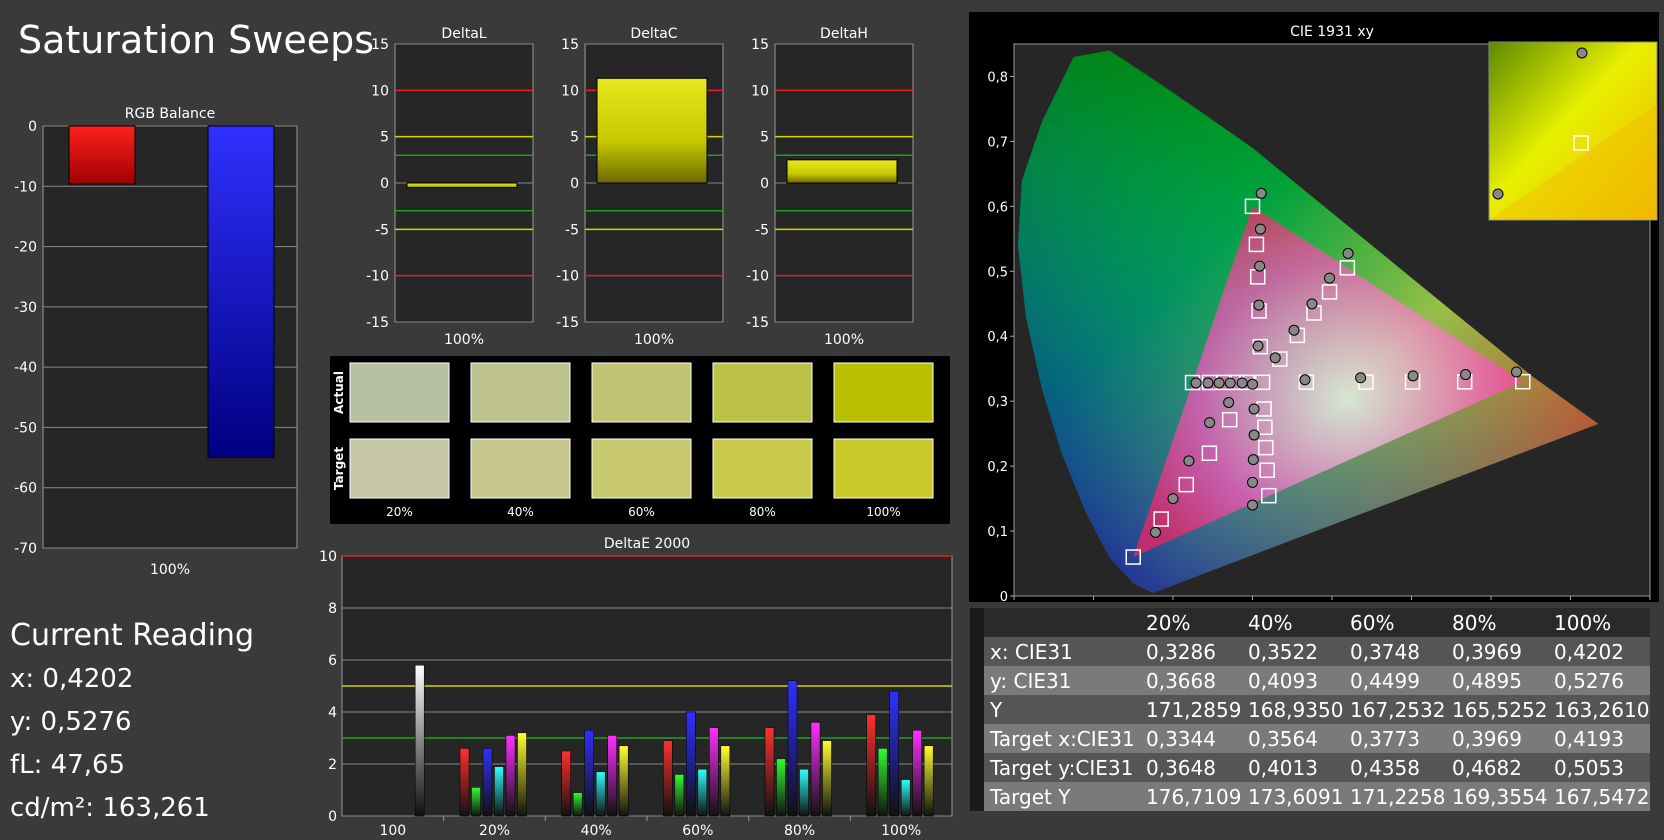 The width and height of the screenshot is (1664, 840). Describe the element at coordinates (997, 207) in the screenshot. I see `y-tick-label: 0,6` at that location.